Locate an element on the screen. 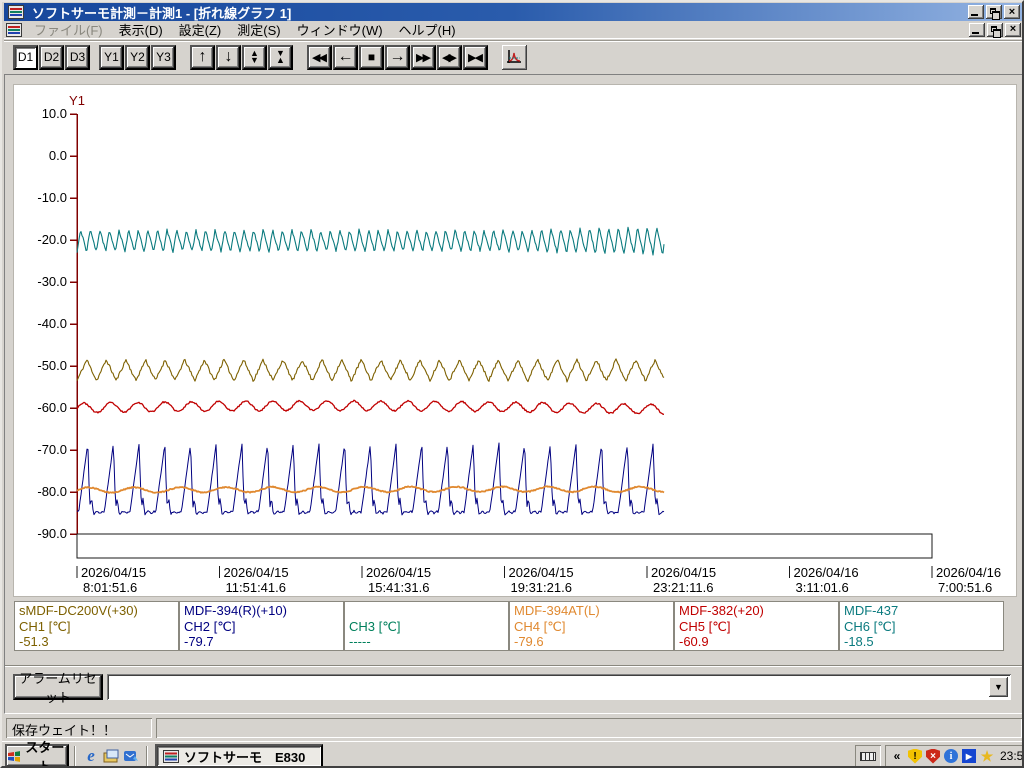 The image size is (1024, 768). shield-shape: ! is located at coordinates (915, 756).